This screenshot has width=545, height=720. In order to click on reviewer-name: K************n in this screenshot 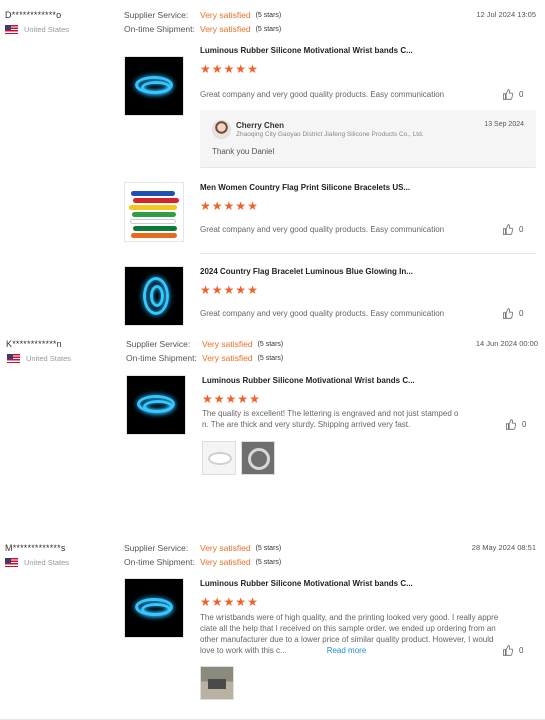, I will do `click(34, 344)`.